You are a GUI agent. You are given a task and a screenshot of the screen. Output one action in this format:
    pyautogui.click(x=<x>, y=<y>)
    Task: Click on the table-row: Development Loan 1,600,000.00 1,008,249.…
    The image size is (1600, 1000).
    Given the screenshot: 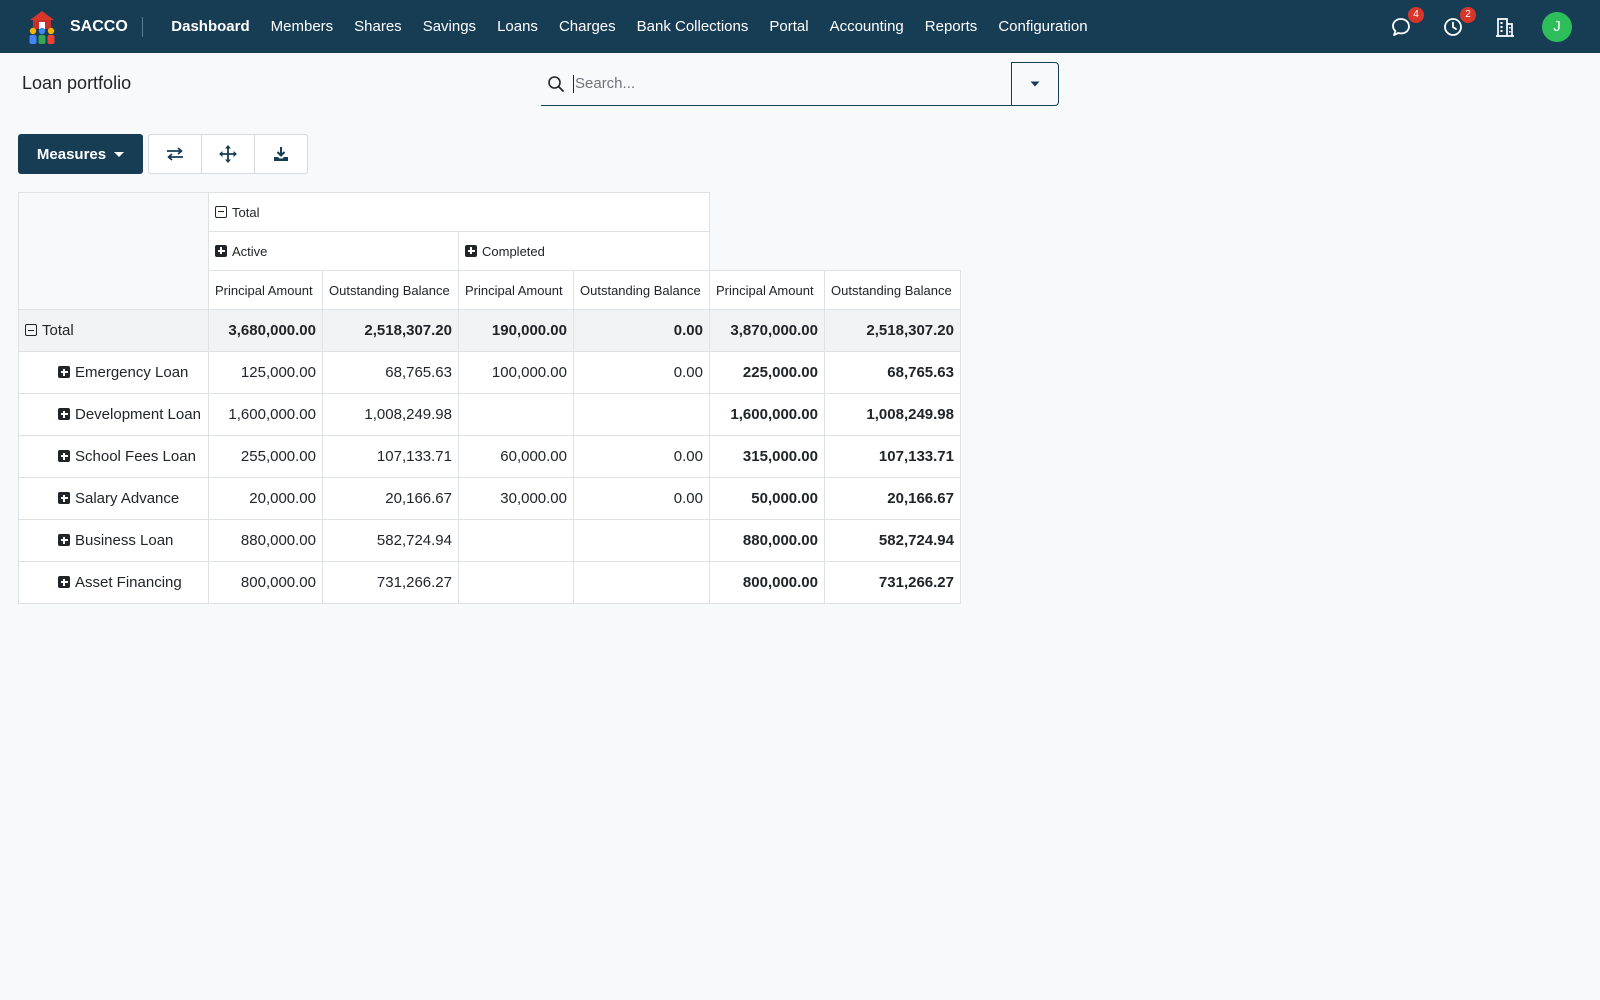 What is the action you would take?
    pyautogui.click(x=489, y=414)
    